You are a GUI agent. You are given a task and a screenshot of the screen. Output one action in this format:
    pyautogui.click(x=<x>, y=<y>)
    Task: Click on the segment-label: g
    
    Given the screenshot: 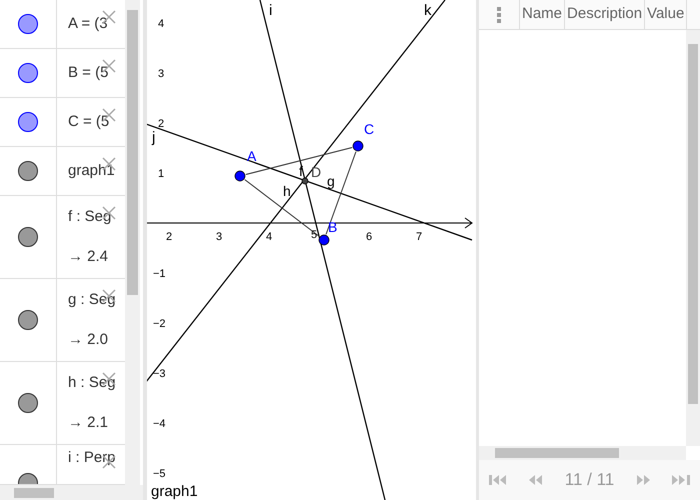 What is the action you would take?
    pyautogui.click(x=331, y=181)
    